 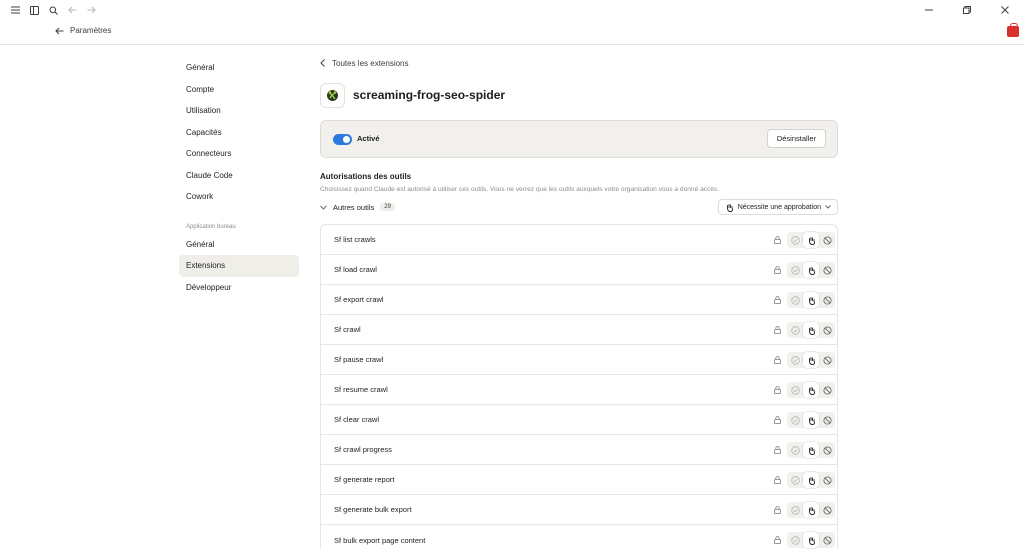 What do you see at coordinates (353, 207) in the screenshot?
I see `tool-group-label: Autres outils` at bounding box center [353, 207].